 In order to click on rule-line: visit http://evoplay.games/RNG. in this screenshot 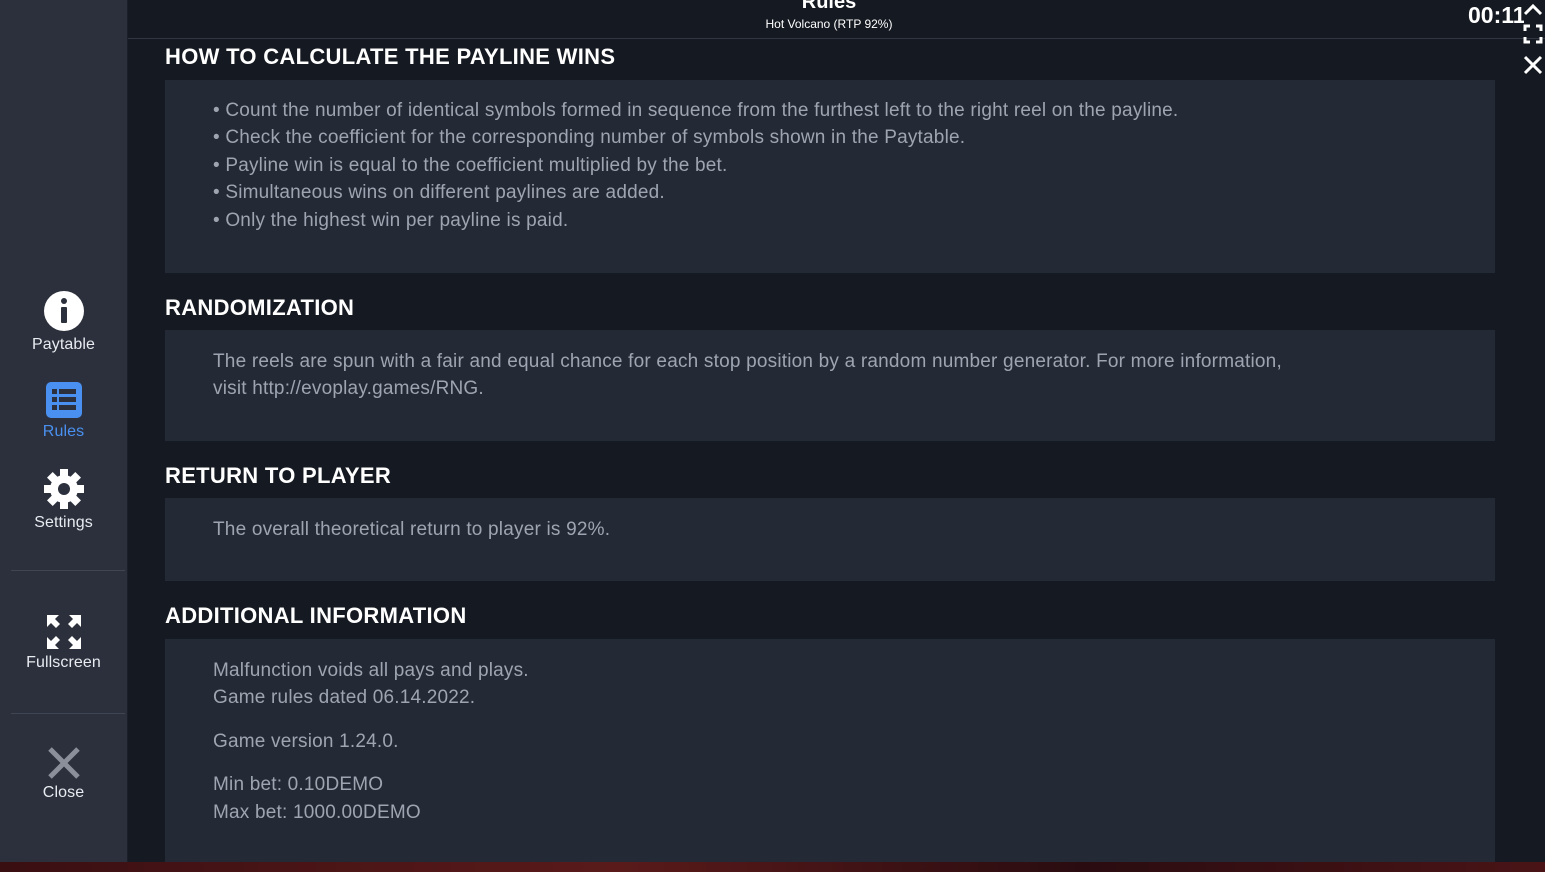, I will do `click(348, 388)`.